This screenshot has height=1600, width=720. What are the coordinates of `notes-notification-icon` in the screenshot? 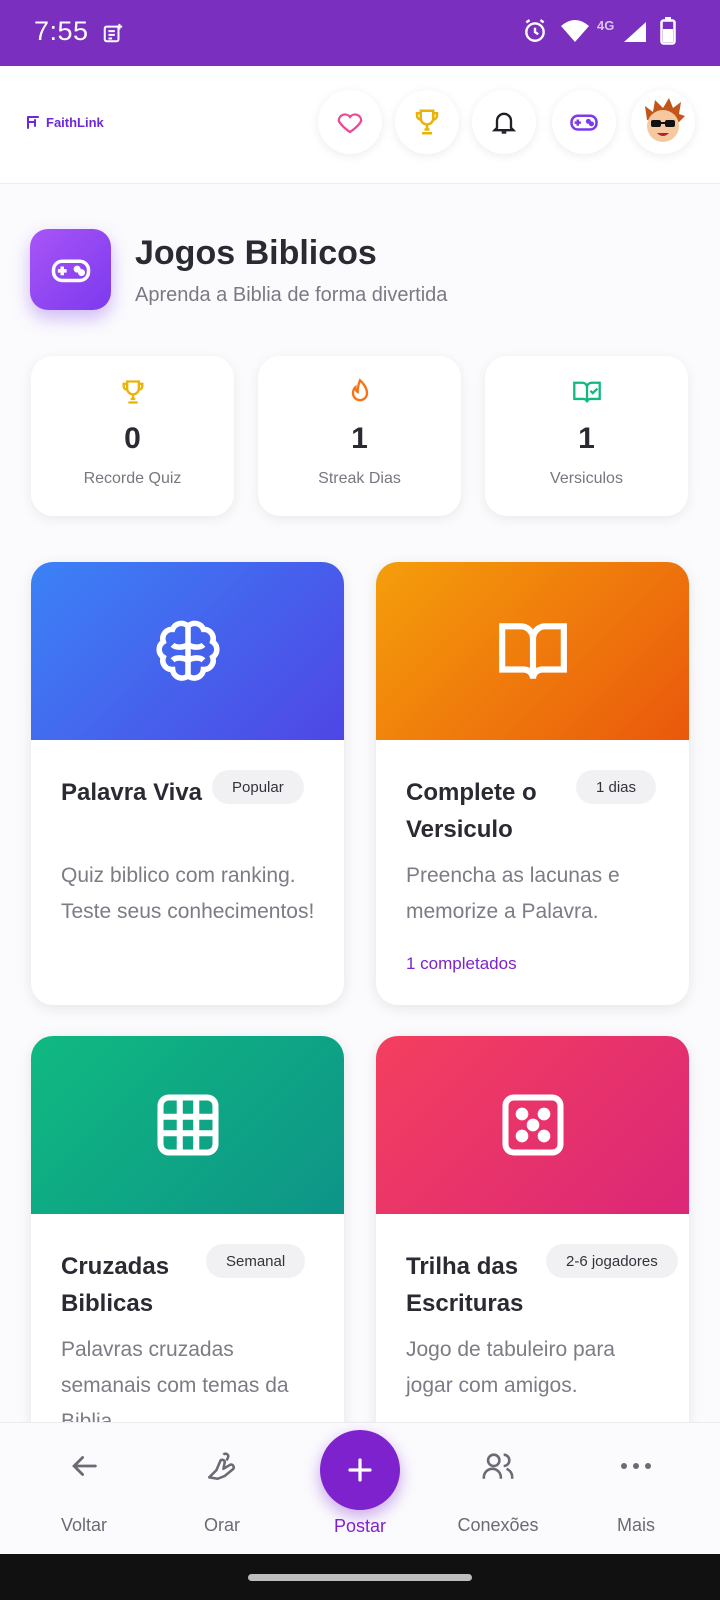 It's located at (113, 35).